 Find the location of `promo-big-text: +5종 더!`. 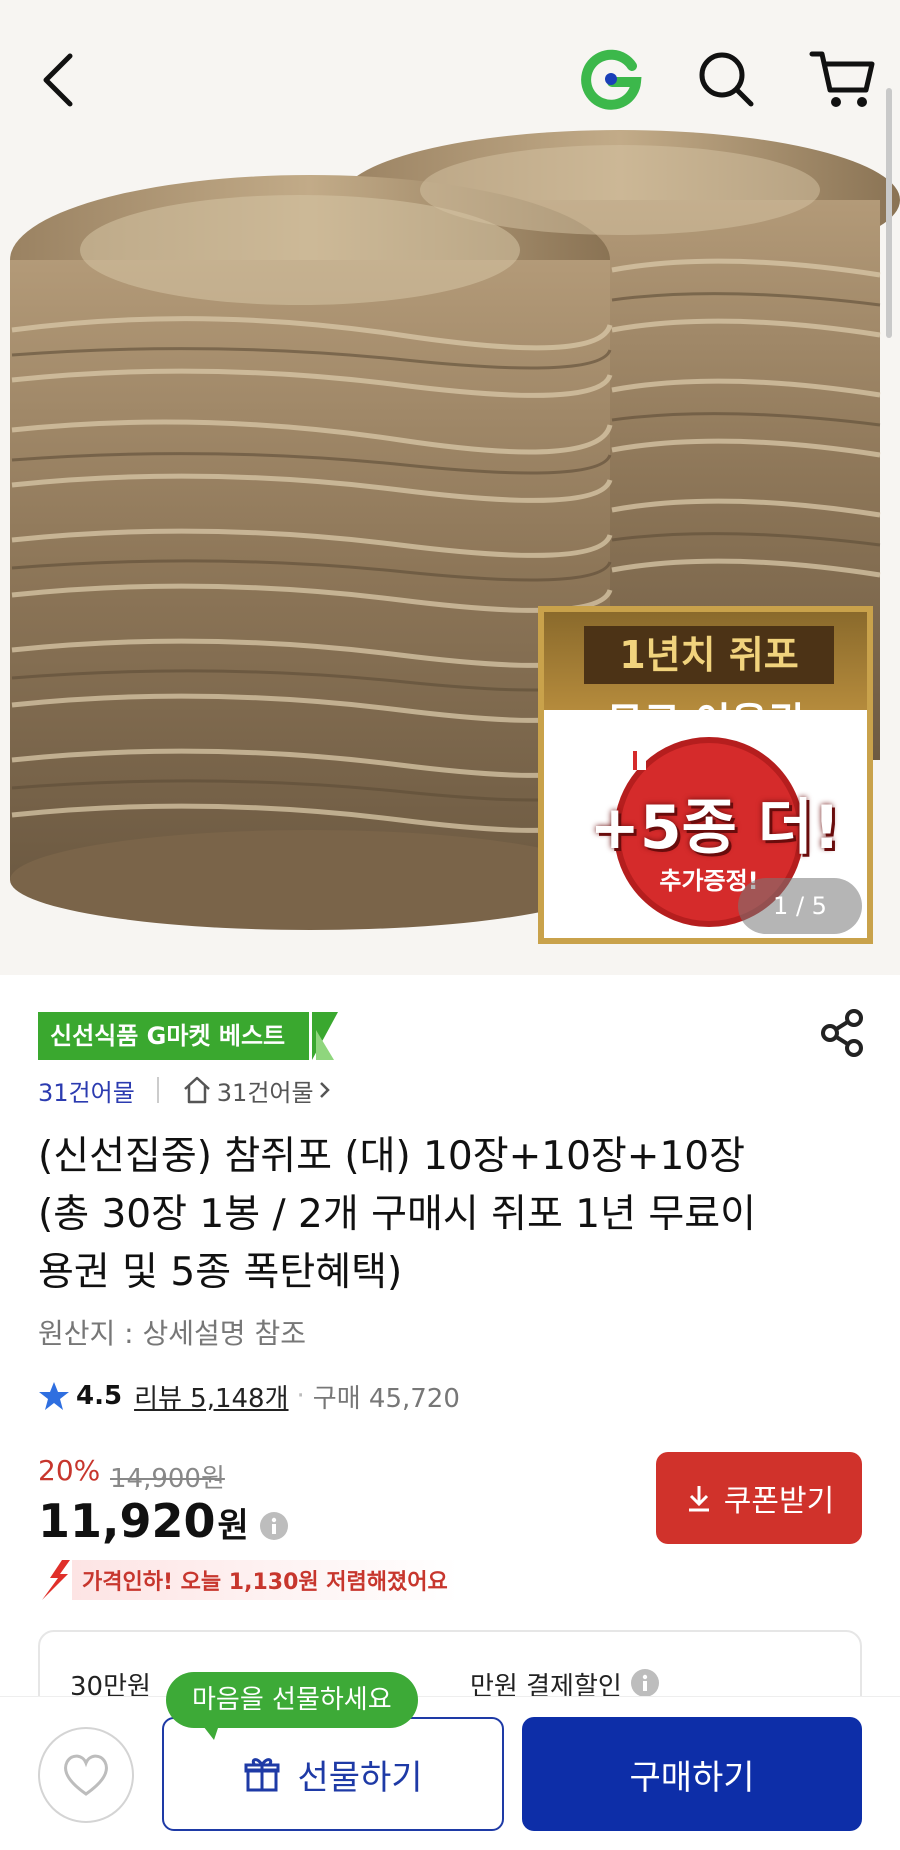

promo-big-text: +5종 더! is located at coordinates (715, 828).